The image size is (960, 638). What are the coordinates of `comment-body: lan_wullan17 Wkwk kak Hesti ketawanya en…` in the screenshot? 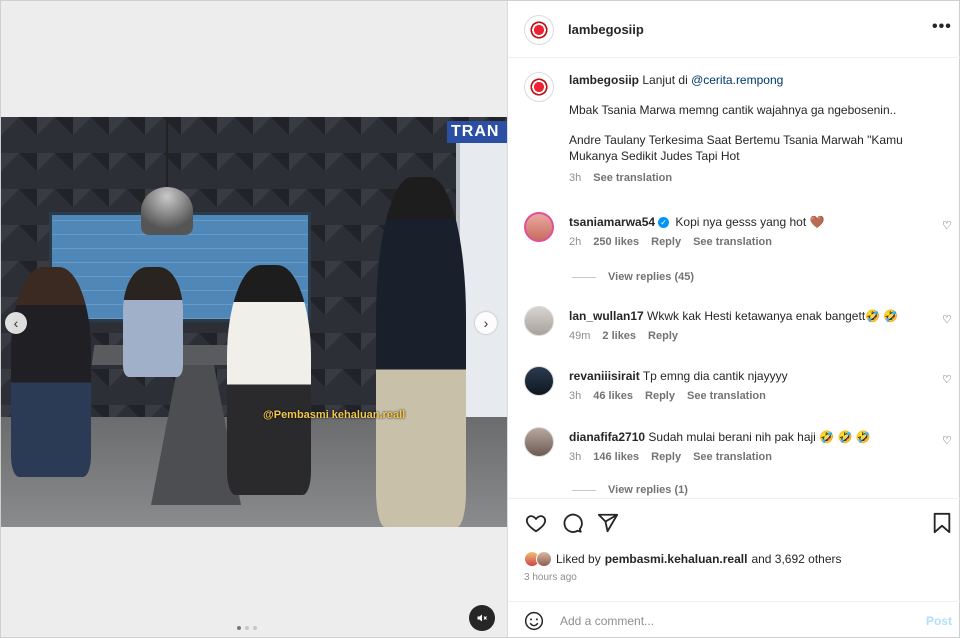 It's located at (754, 316).